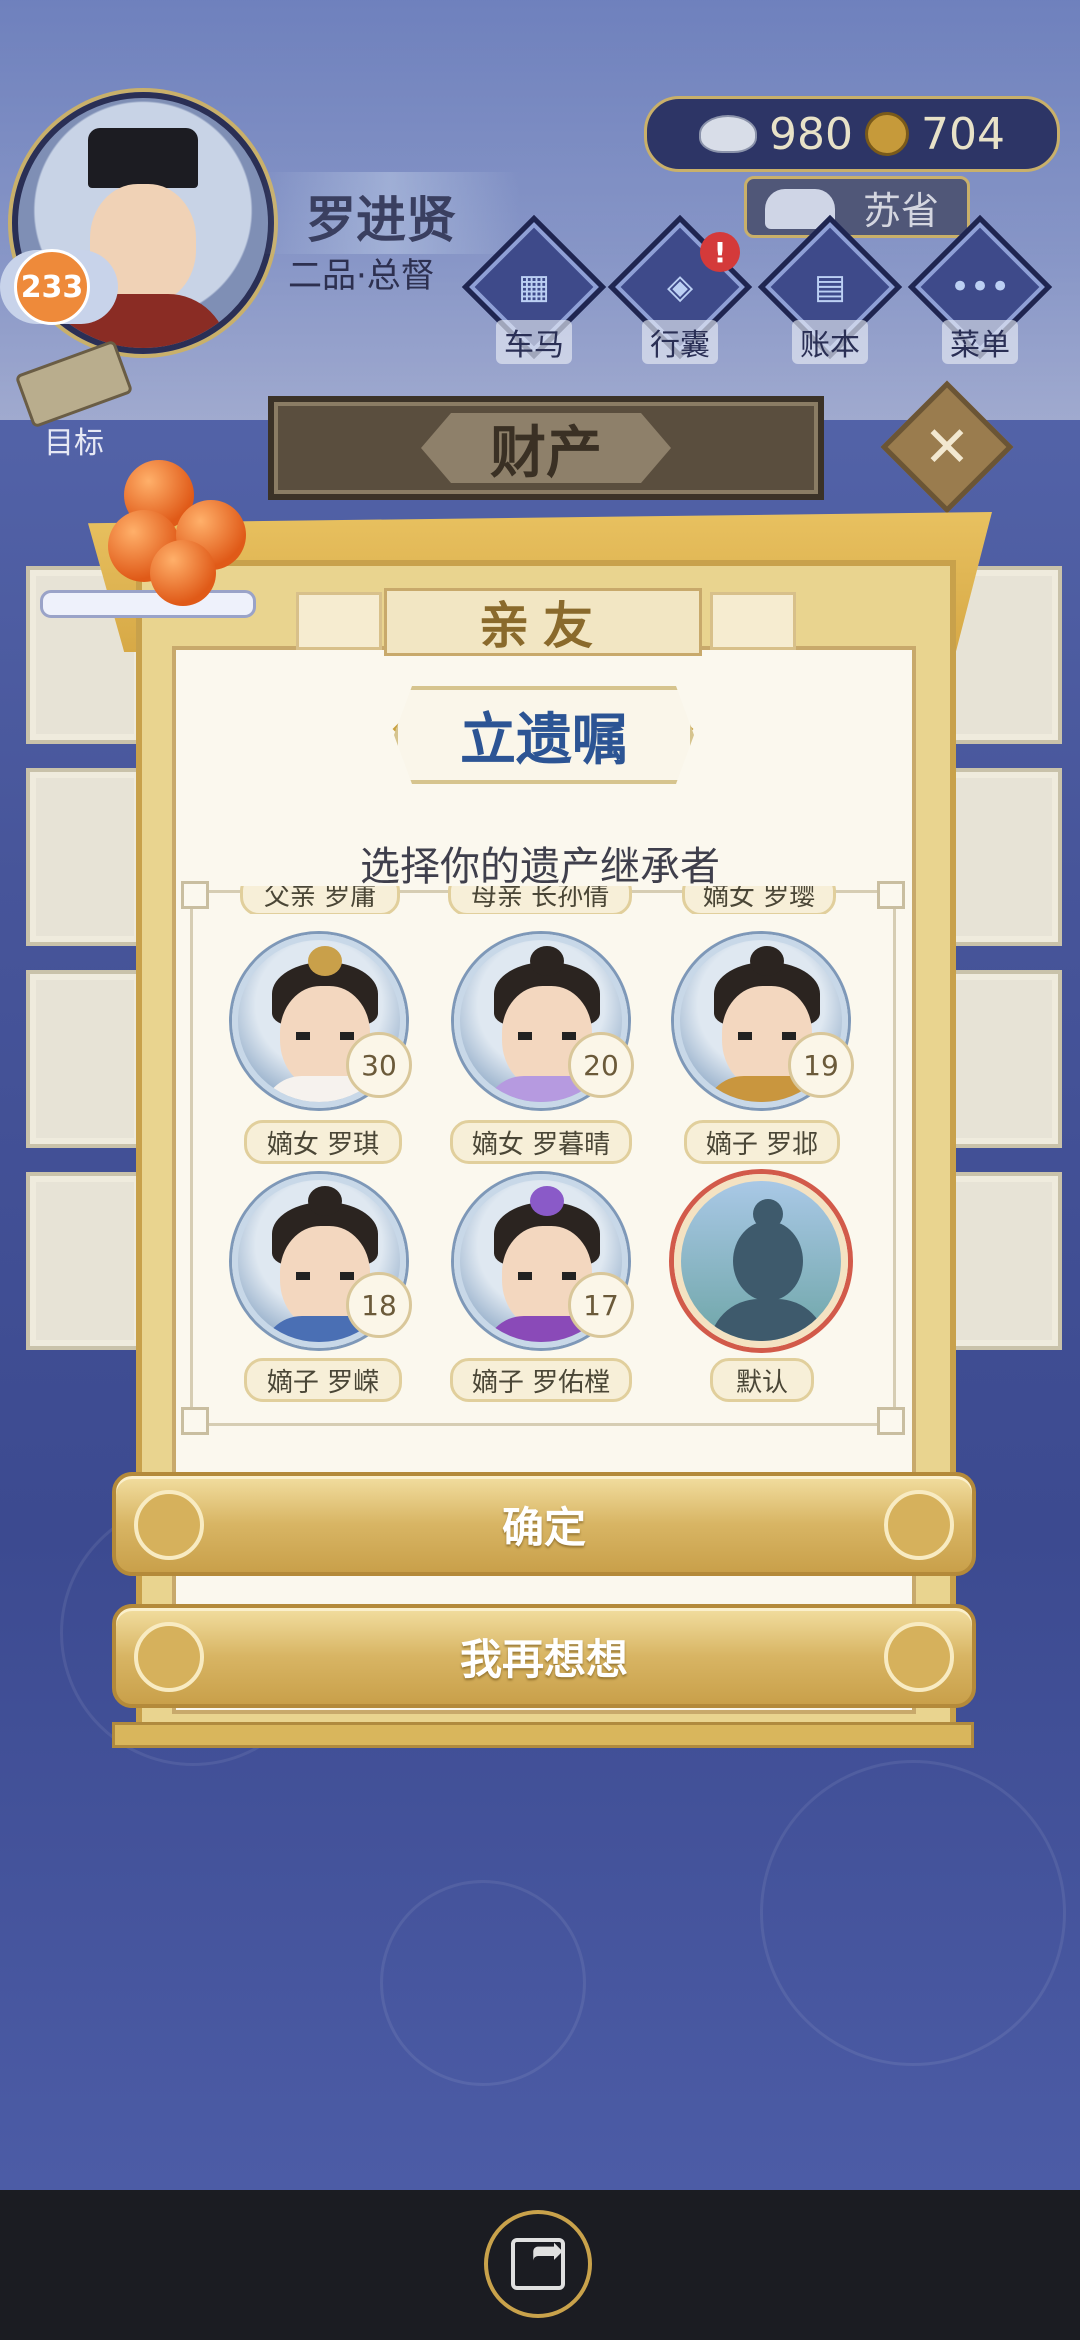 The width and height of the screenshot is (1080, 2340). What do you see at coordinates (544, 1021) in the screenshot?
I see `heir-option: 20` at bounding box center [544, 1021].